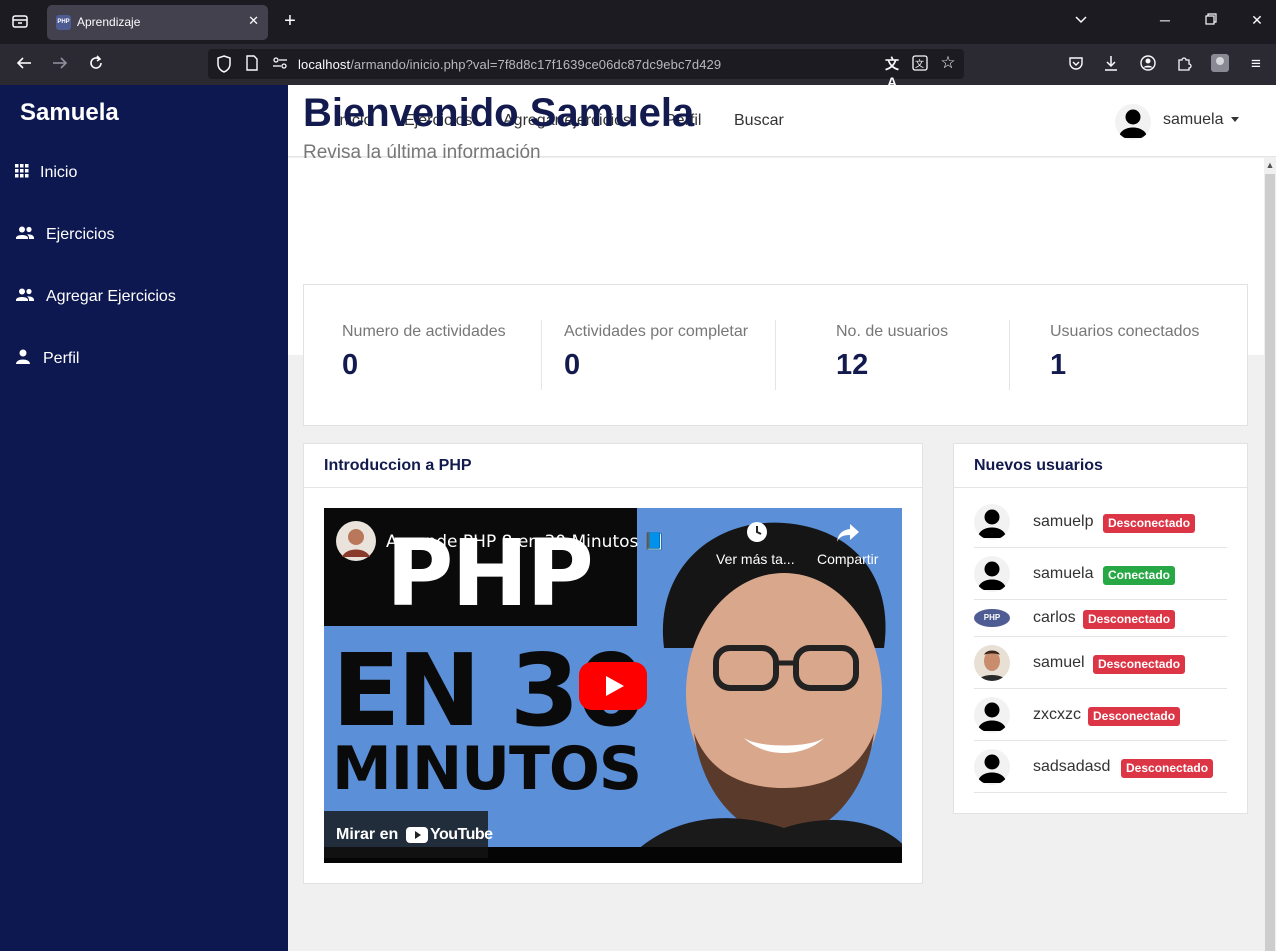 This screenshot has width=1276, height=951. Describe the element at coordinates (1054, 617) in the screenshot. I see `user-name: carlos` at that location.